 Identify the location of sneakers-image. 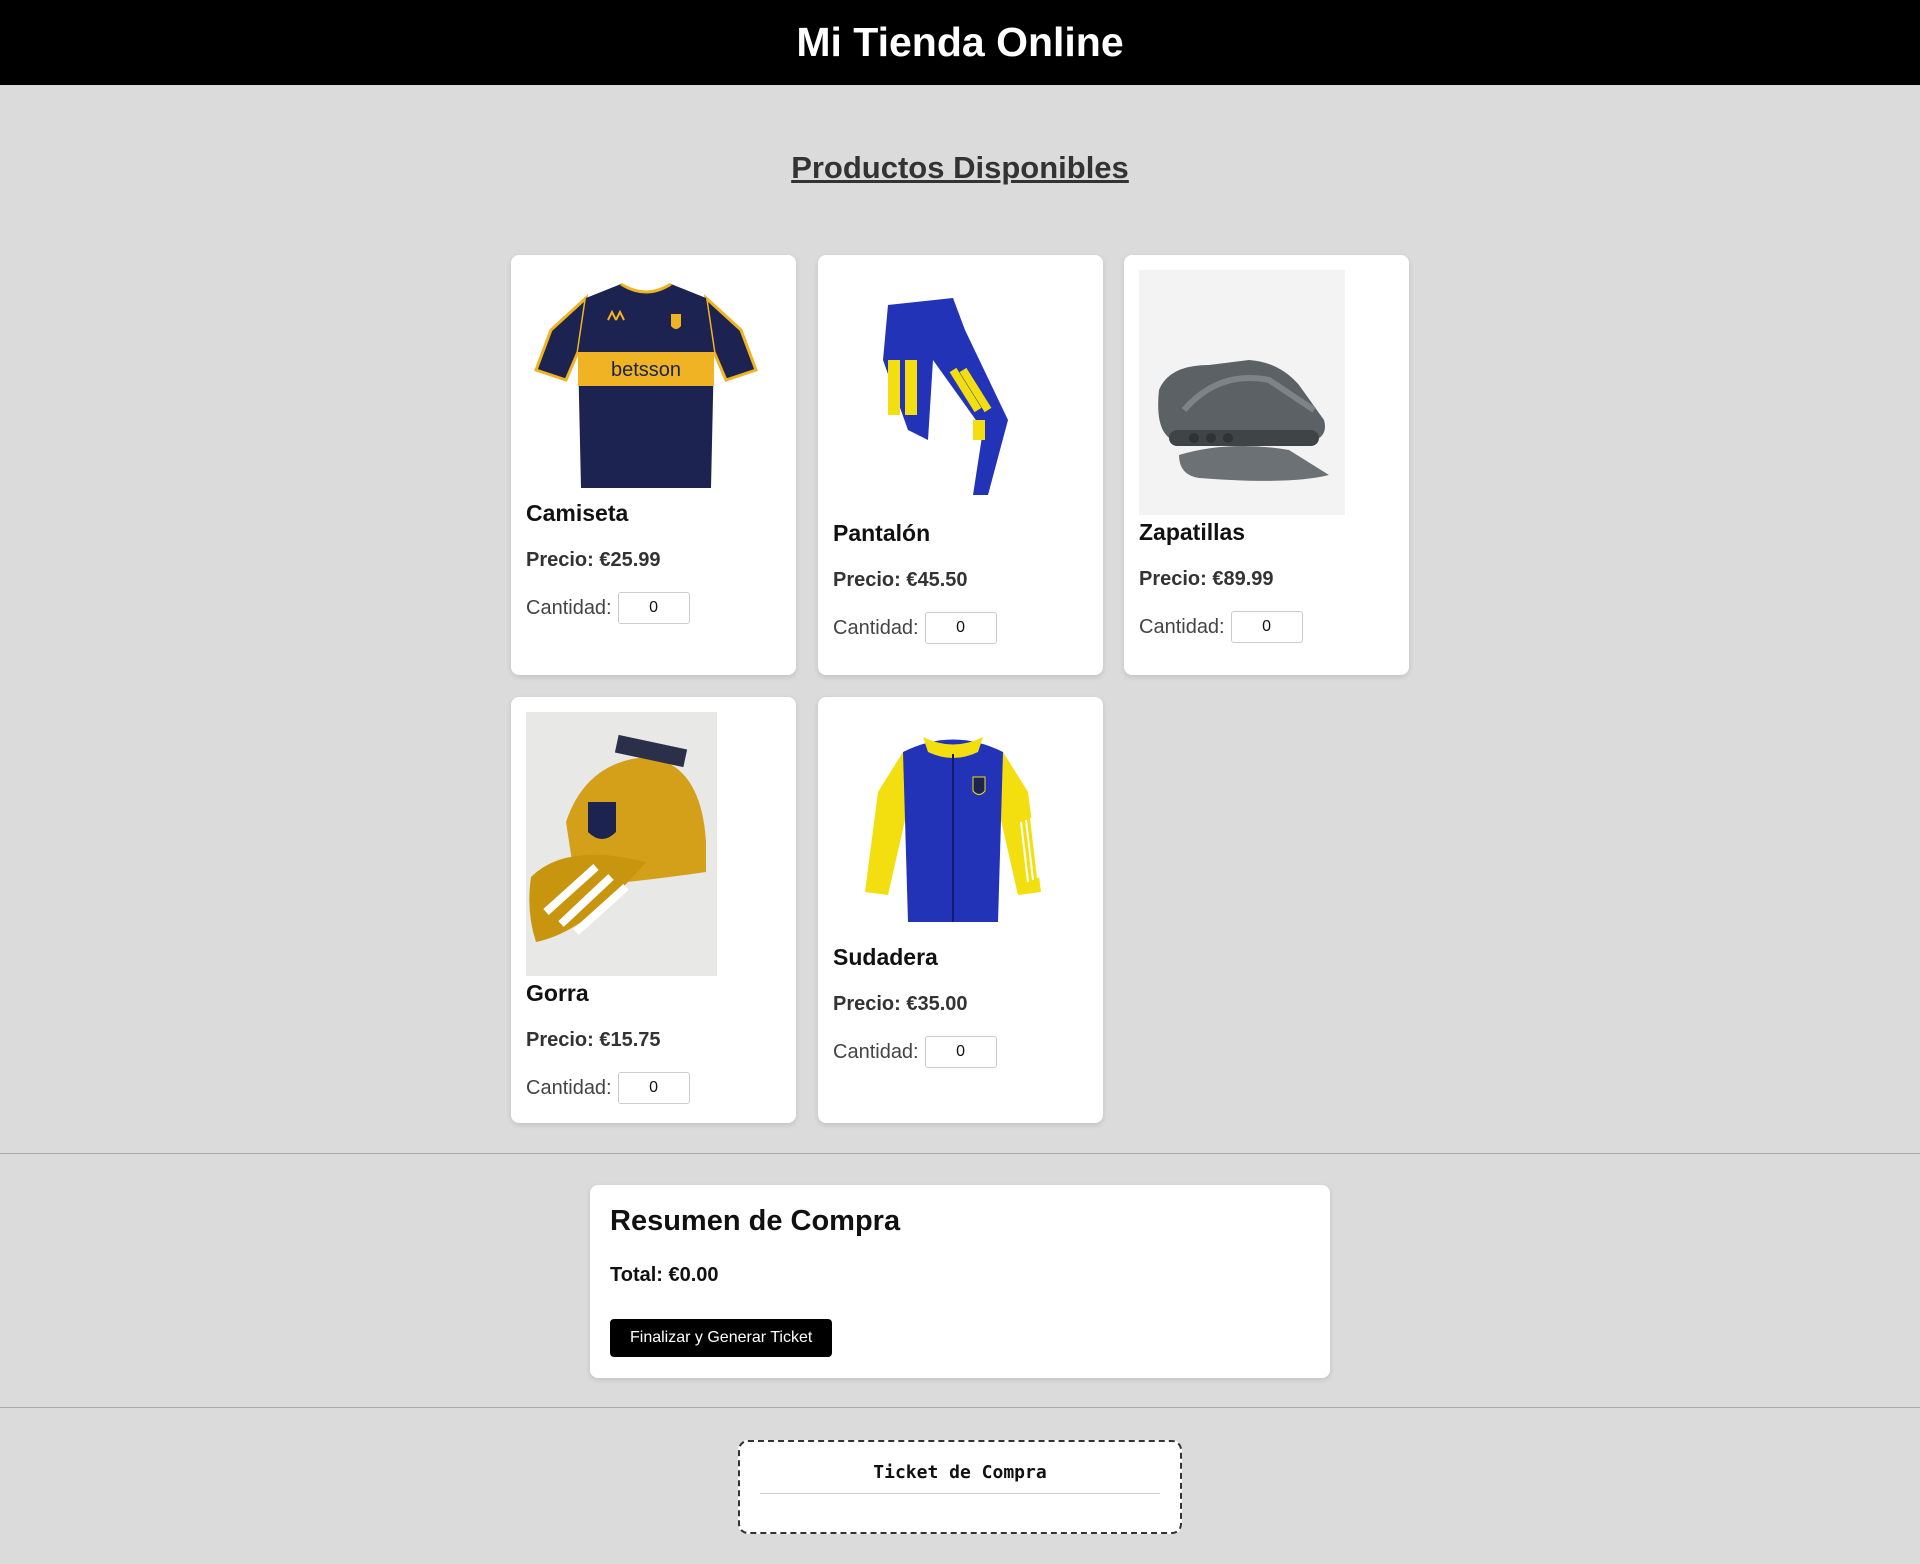
(1242, 392).